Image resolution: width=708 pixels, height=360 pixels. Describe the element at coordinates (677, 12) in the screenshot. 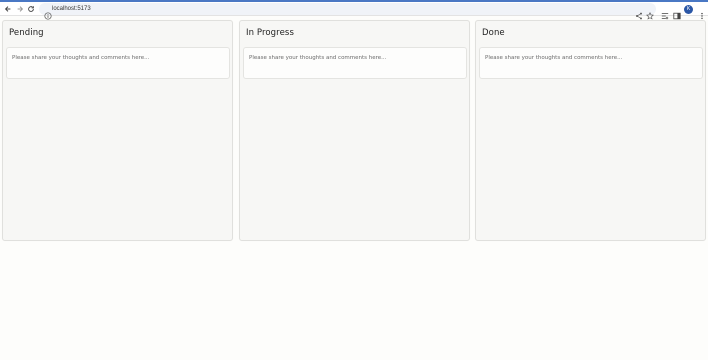

I see `side-panel-icon` at that location.